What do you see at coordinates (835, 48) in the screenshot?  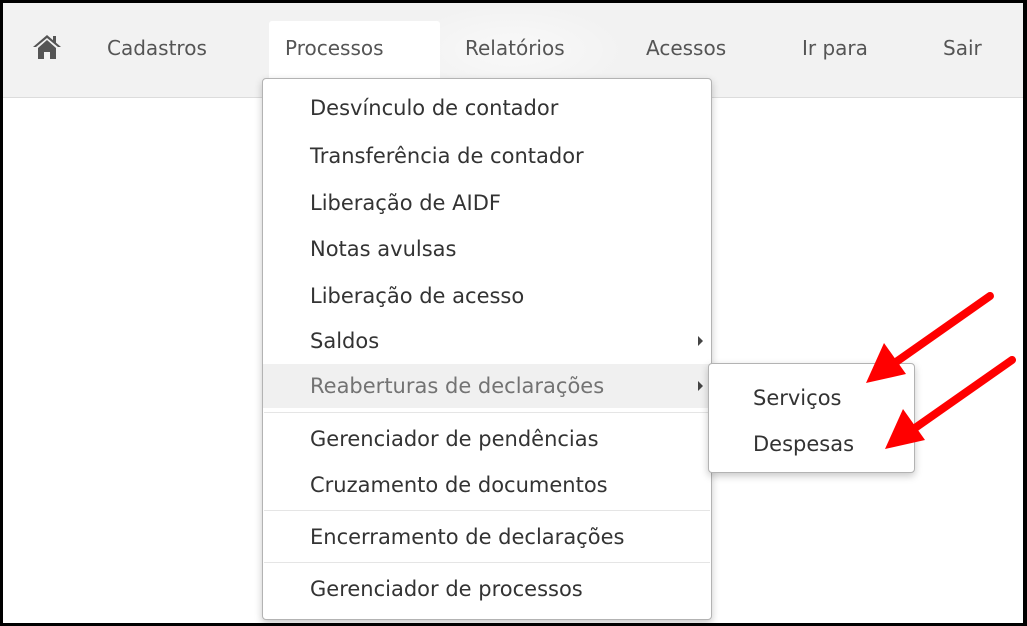 I see `nav-ir-para: Ir para` at bounding box center [835, 48].